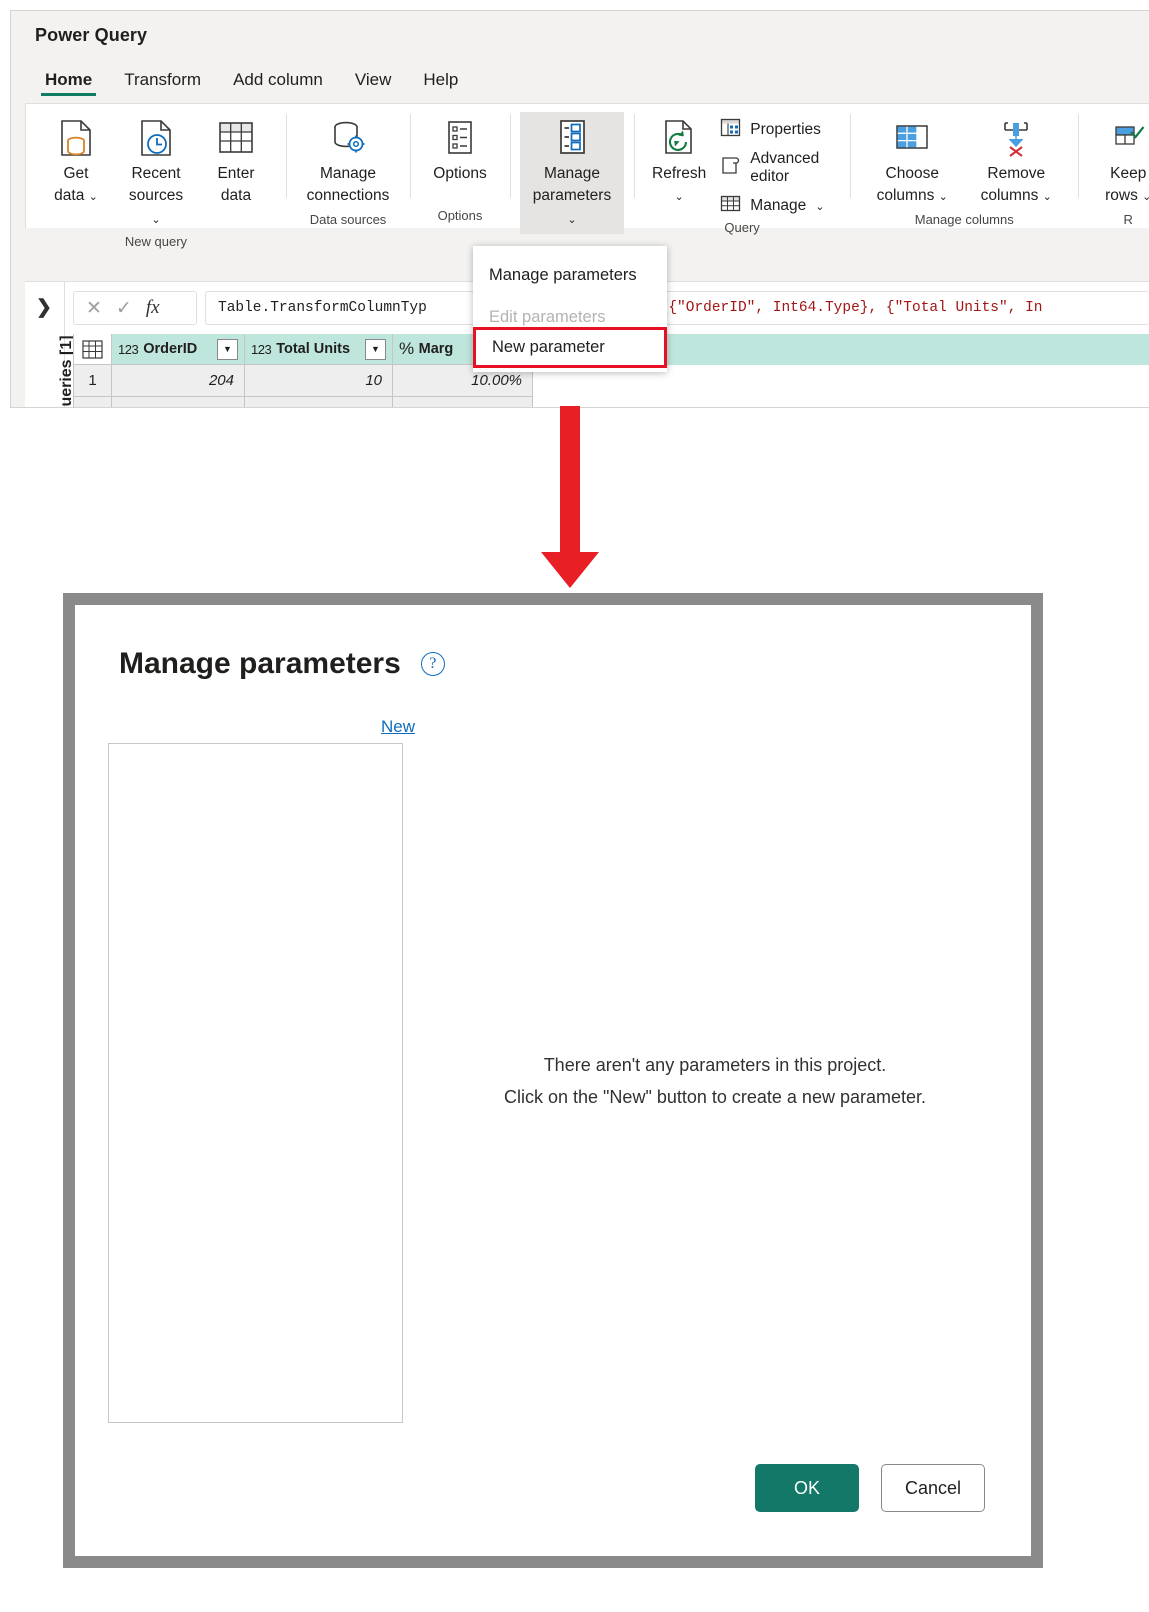 This screenshot has width=1149, height=1612. I want to click on advanced-editor-label: Advanced editor, so click(785, 167).